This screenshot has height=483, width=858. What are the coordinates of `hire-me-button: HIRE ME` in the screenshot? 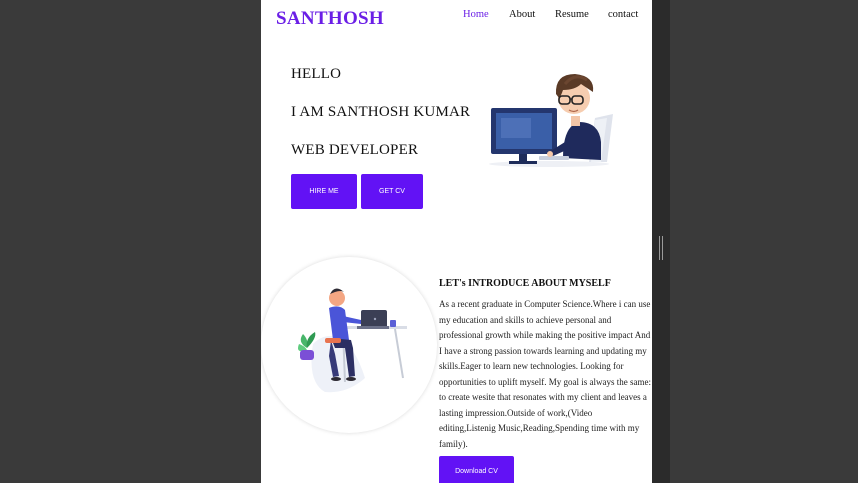 It's located at (324, 191).